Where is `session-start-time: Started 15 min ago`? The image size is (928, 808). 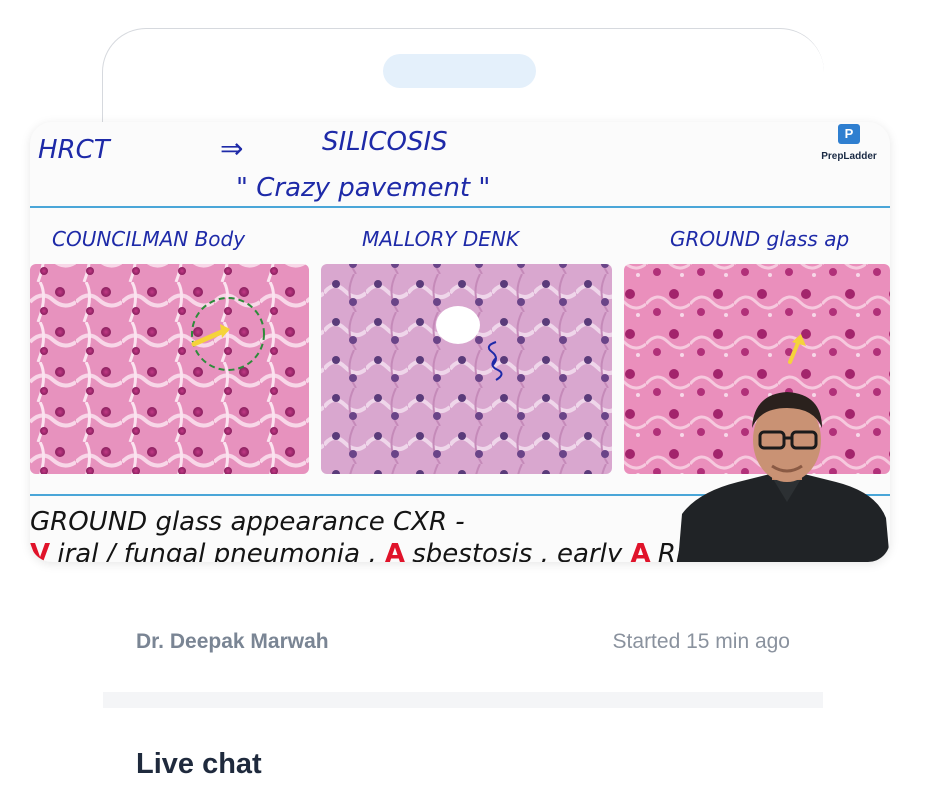 session-start-time: Started 15 min ago is located at coordinates (701, 641).